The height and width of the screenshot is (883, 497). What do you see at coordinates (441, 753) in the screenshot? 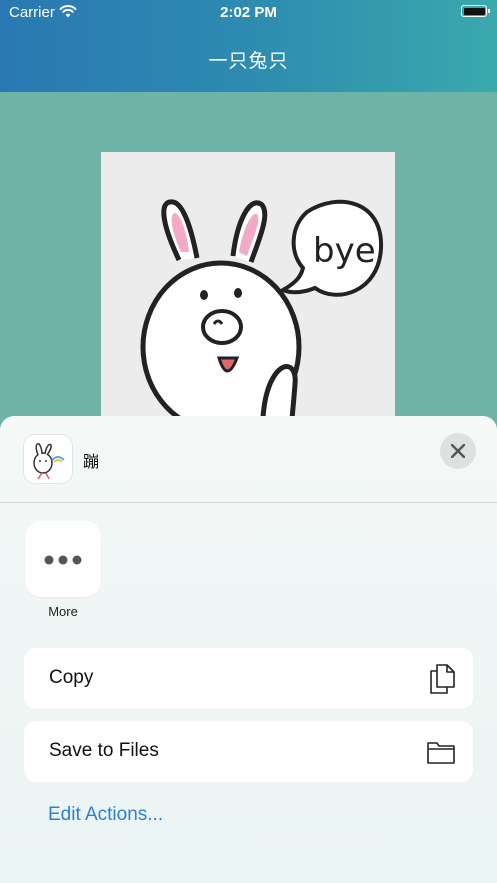
I see `folder-icon` at bounding box center [441, 753].